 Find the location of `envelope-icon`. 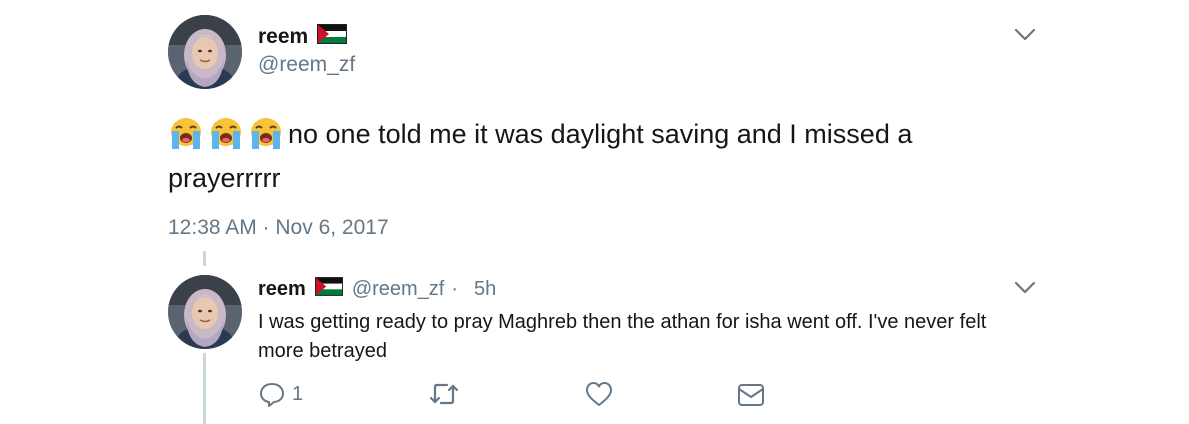

envelope-icon is located at coordinates (751, 395).